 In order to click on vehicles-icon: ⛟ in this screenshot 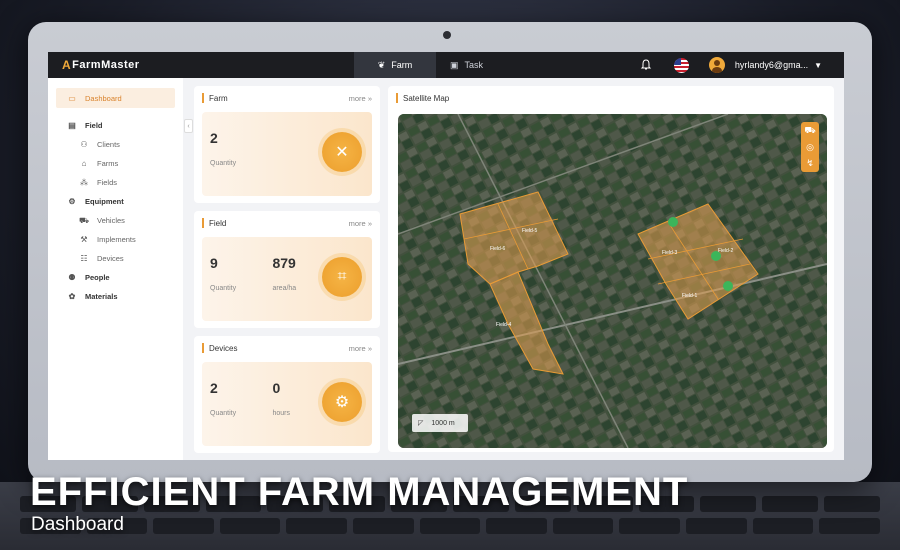, I will do `click(84, 220)`.